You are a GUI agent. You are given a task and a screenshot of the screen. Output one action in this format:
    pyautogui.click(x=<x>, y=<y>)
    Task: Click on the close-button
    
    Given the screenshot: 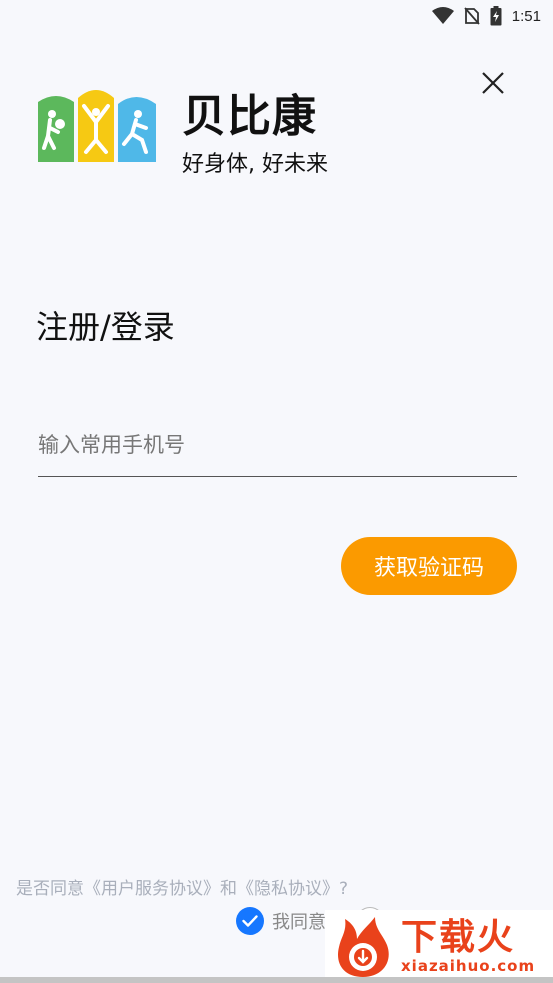 What is the action you would take?
    pyautogui.click(x=493, y=83)
    